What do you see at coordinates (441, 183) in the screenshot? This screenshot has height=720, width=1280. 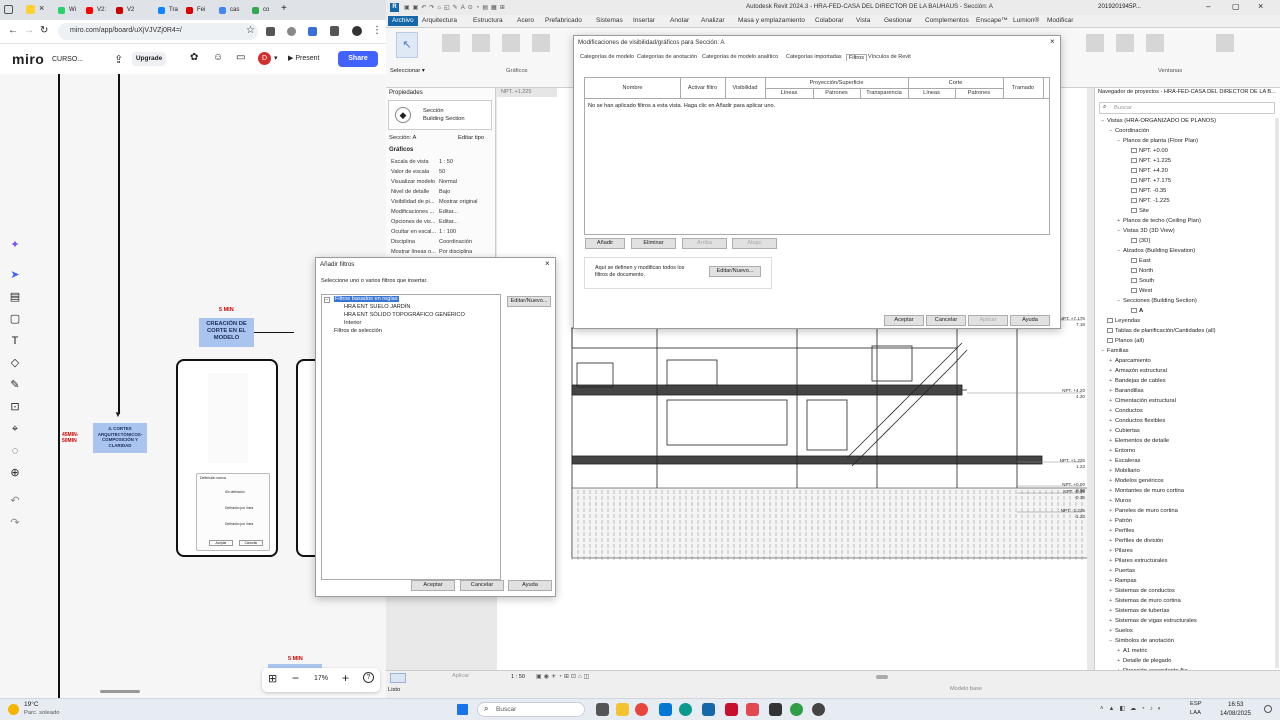 I see `property-row: Visualizar modelo Normal` at bounding box center [441, 183].